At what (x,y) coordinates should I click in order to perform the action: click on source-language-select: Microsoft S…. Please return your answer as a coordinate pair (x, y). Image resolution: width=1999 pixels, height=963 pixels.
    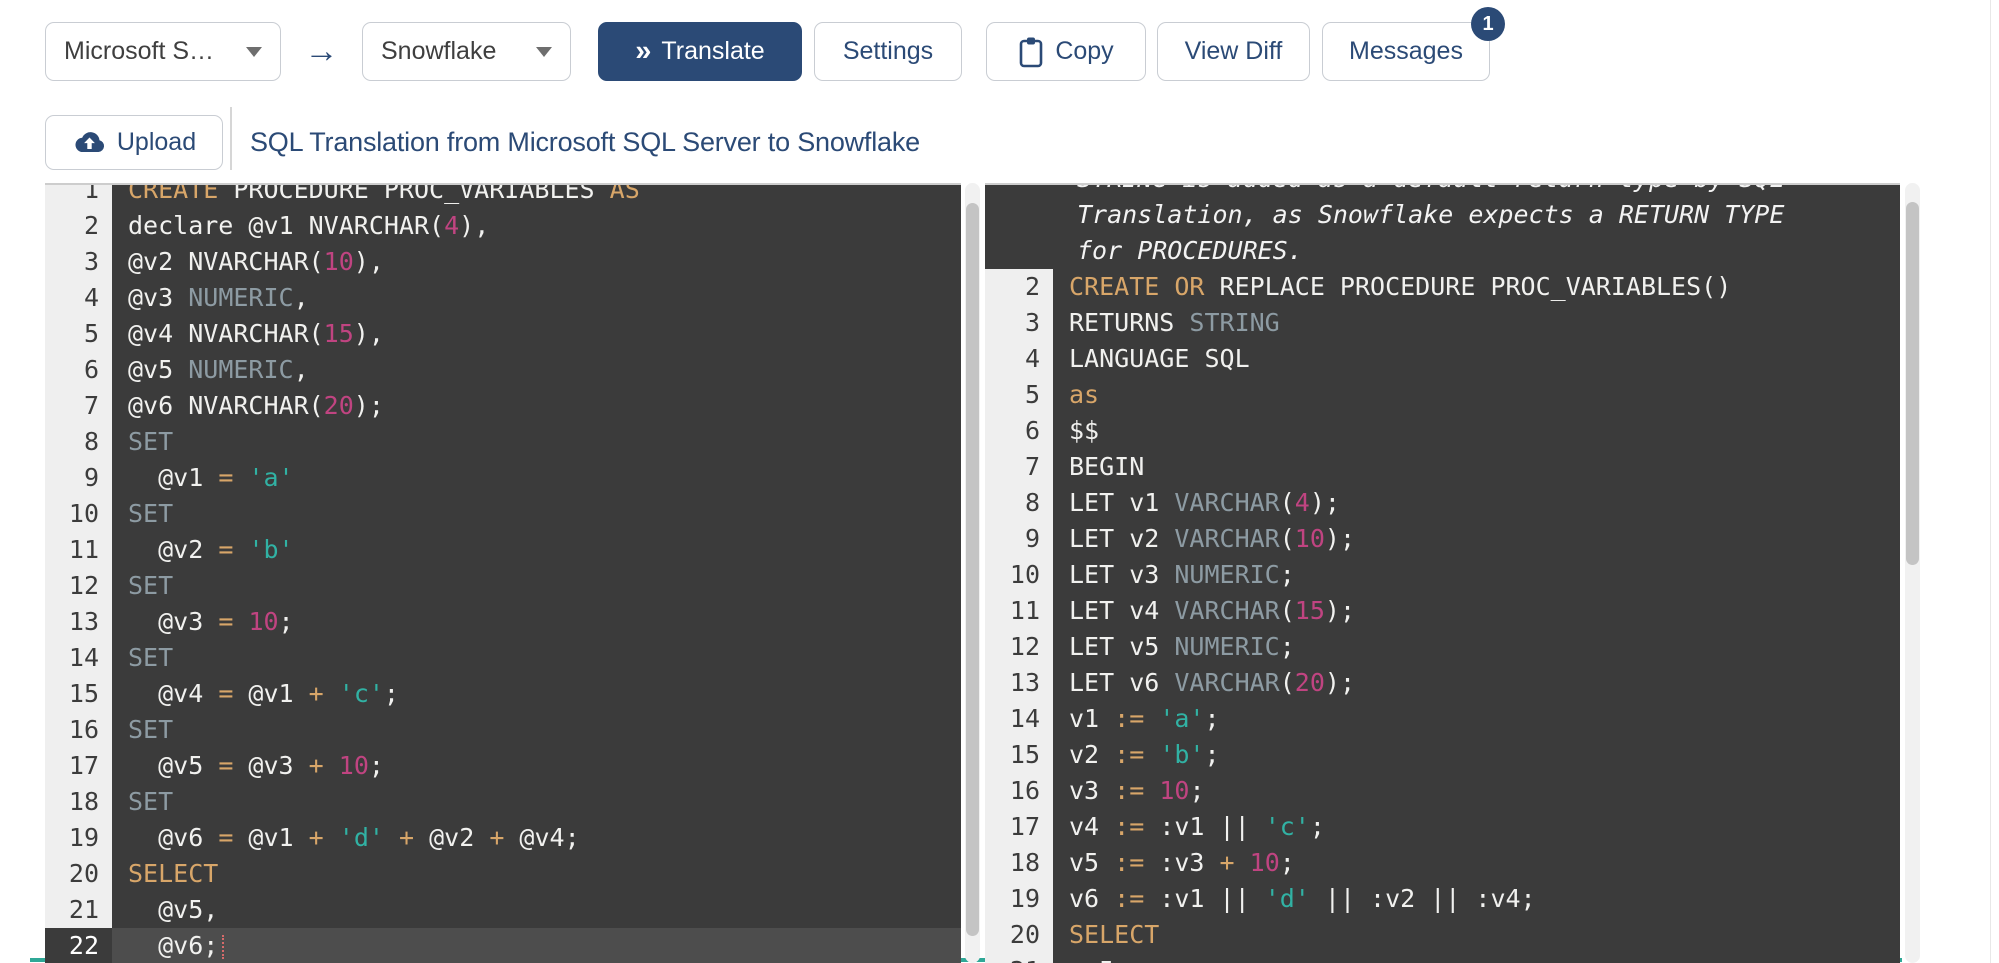
    Looking at the image, I should click on (163, 51).